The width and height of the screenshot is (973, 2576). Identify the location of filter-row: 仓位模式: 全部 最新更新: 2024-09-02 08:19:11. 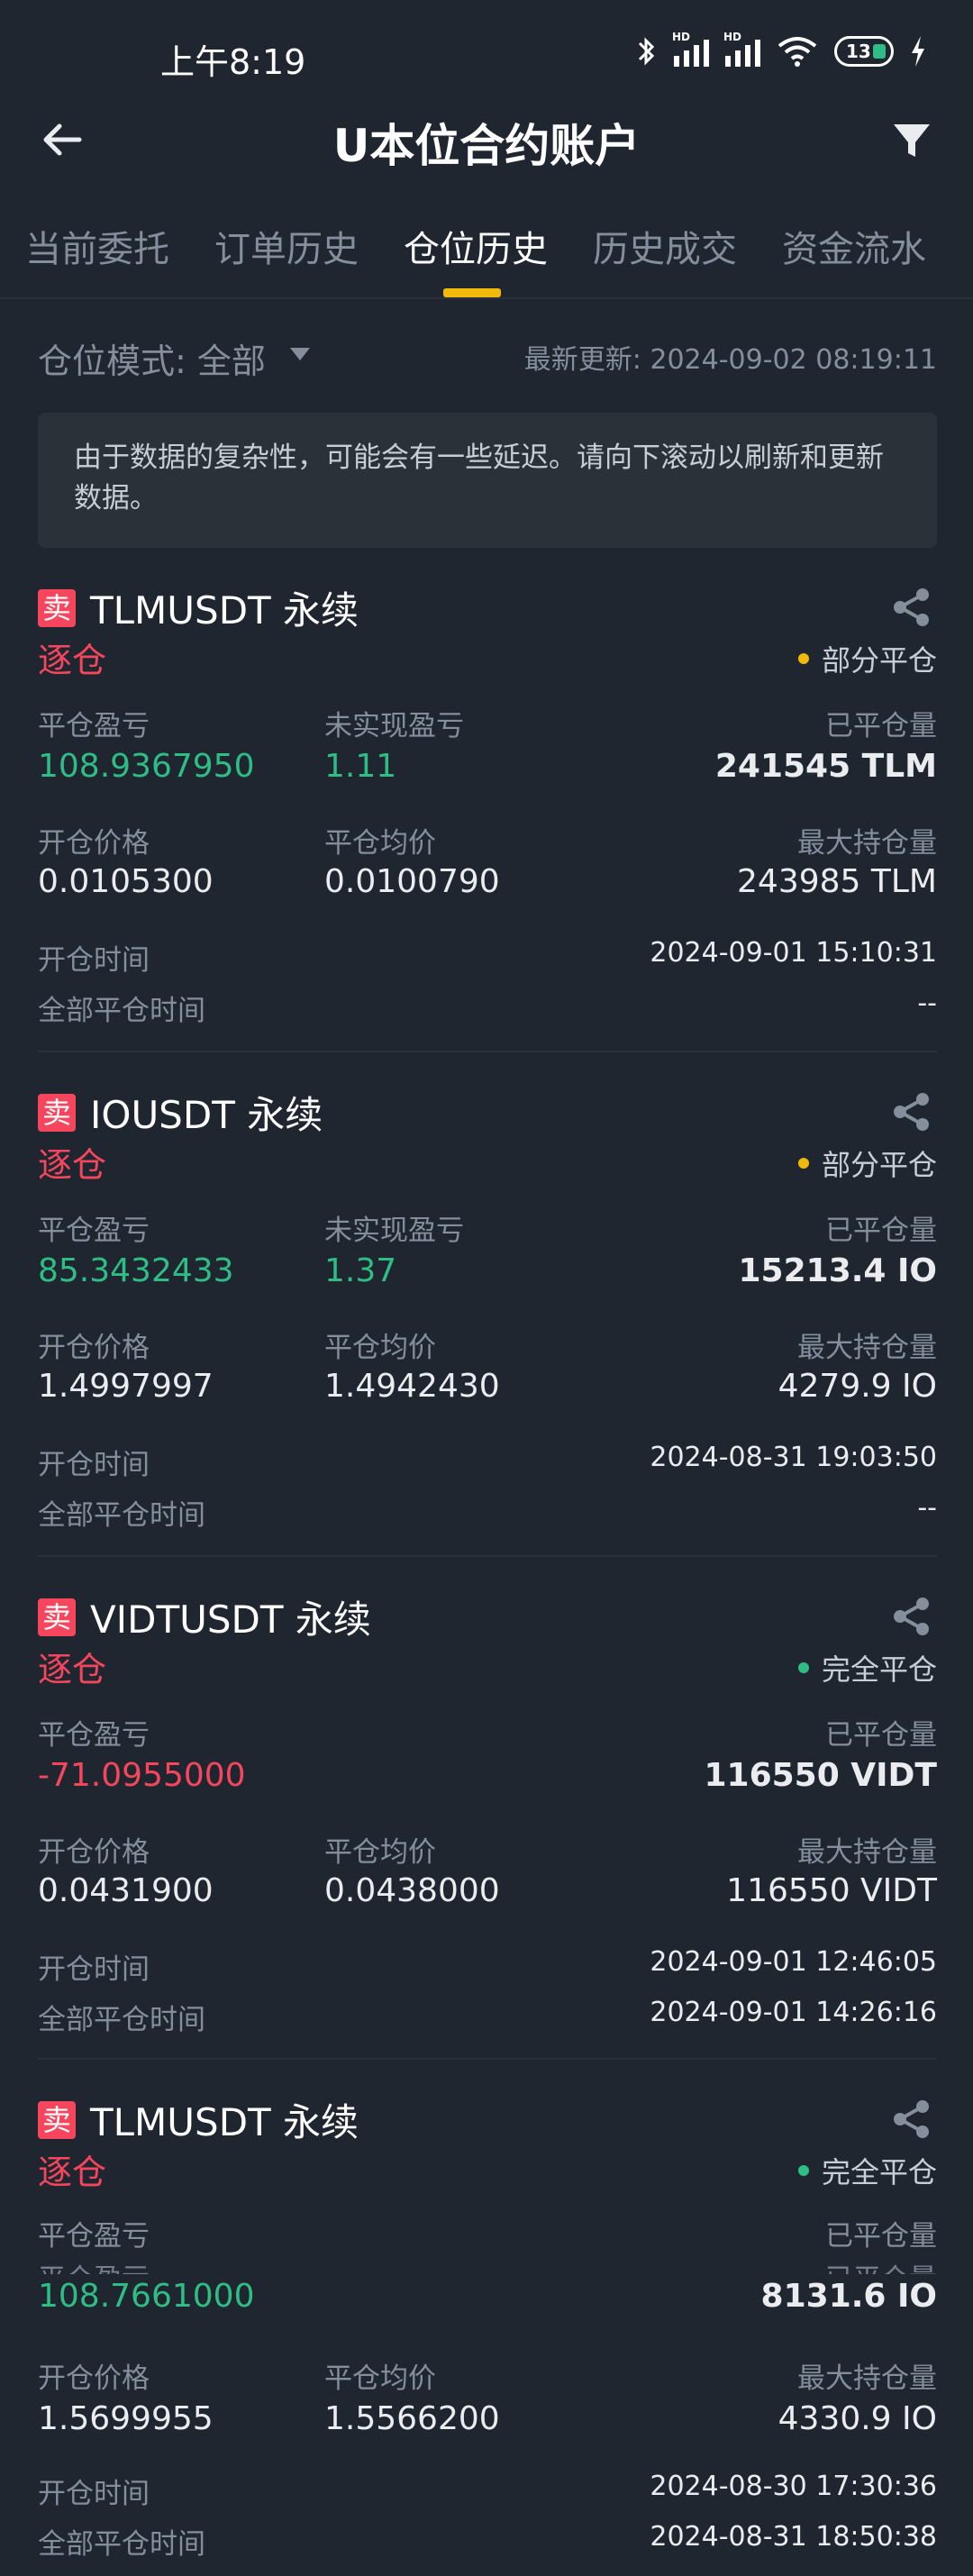
(488, 357).